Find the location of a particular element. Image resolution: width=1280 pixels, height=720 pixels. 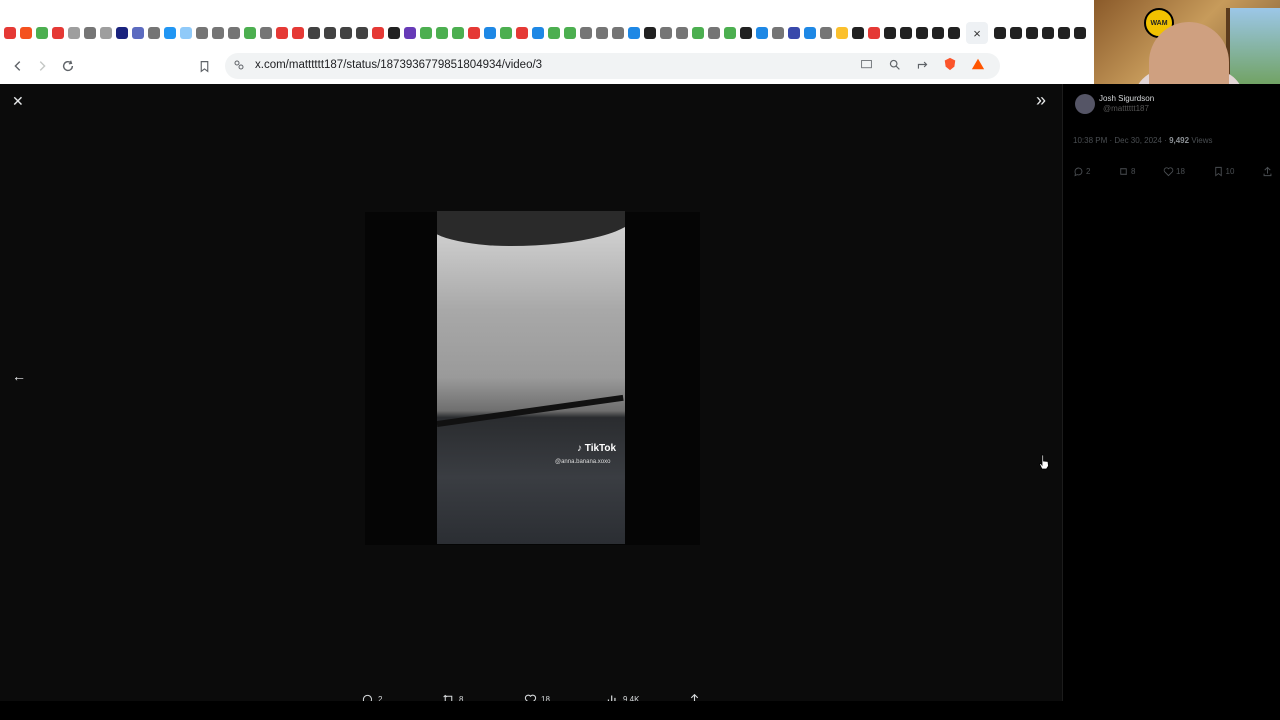

brave-shield-icon is located at coordinates (950, 64).